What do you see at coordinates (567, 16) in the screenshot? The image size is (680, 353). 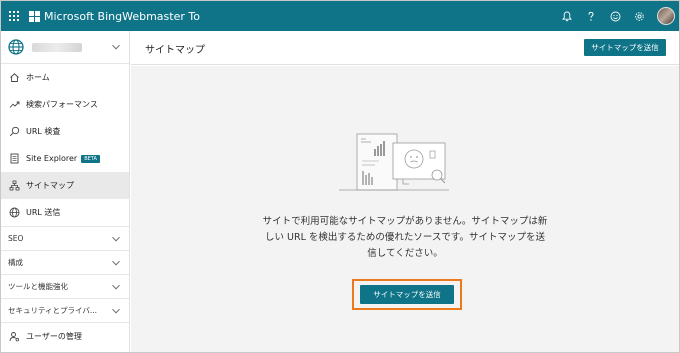 I see `bell-icon` at bounding box center [567, 16].